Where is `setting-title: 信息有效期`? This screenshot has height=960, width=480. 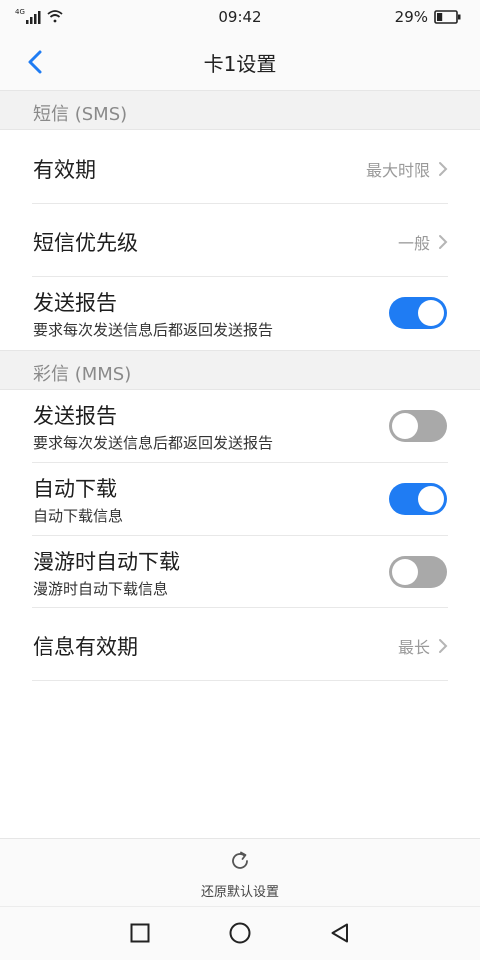
setting-title: 信息有效期 is located at coordinates (85, 647).